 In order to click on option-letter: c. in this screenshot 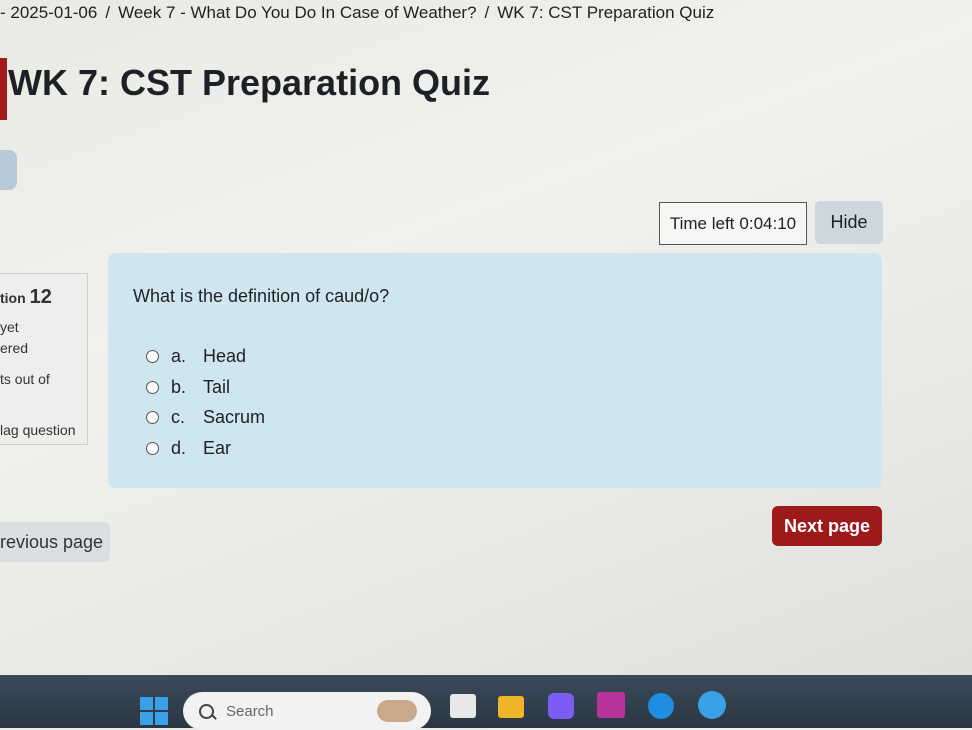, I will do `click(178, 417)`.